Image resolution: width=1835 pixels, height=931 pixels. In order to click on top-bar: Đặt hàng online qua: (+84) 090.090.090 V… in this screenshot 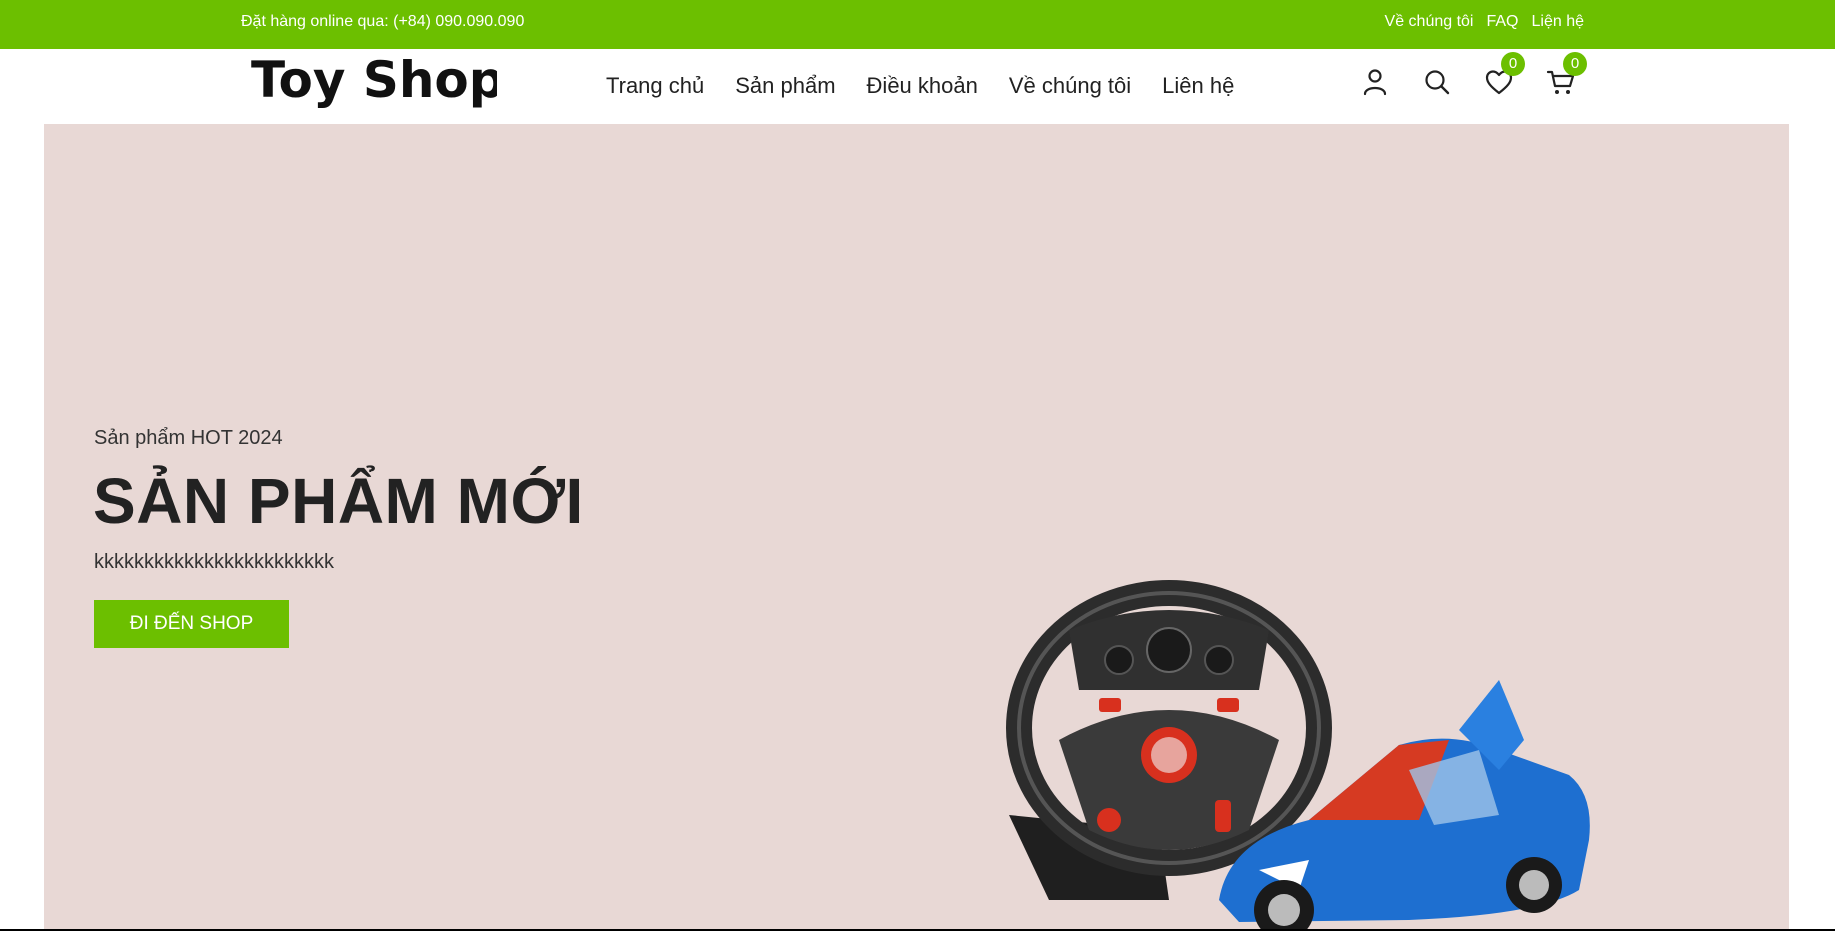, I will do `click(917, 24)`.